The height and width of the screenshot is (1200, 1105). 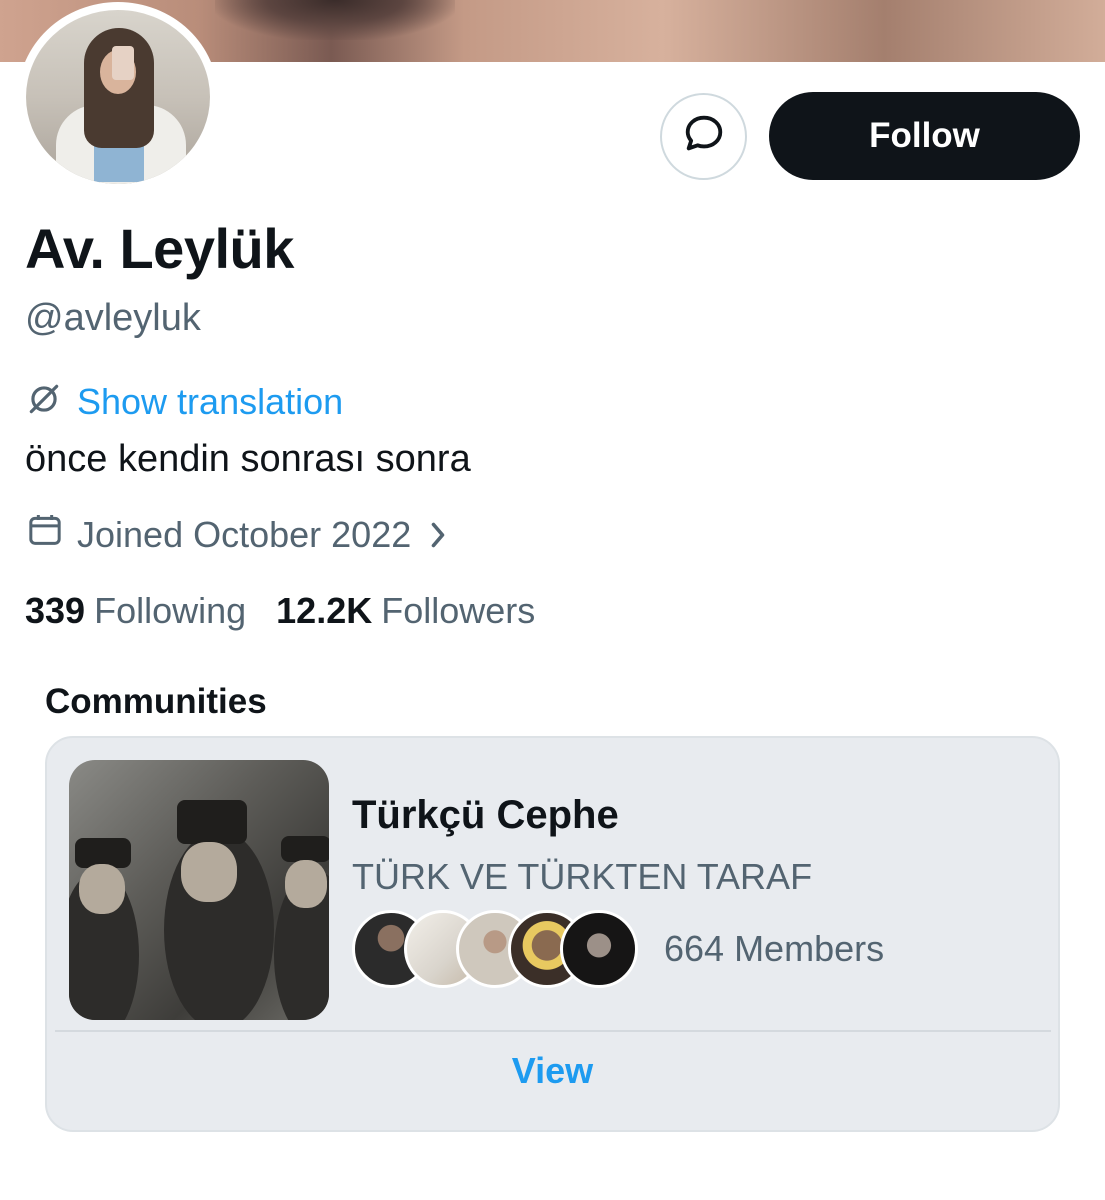 I want to click on members-count: 664 Members, so click(x=774, y=948).